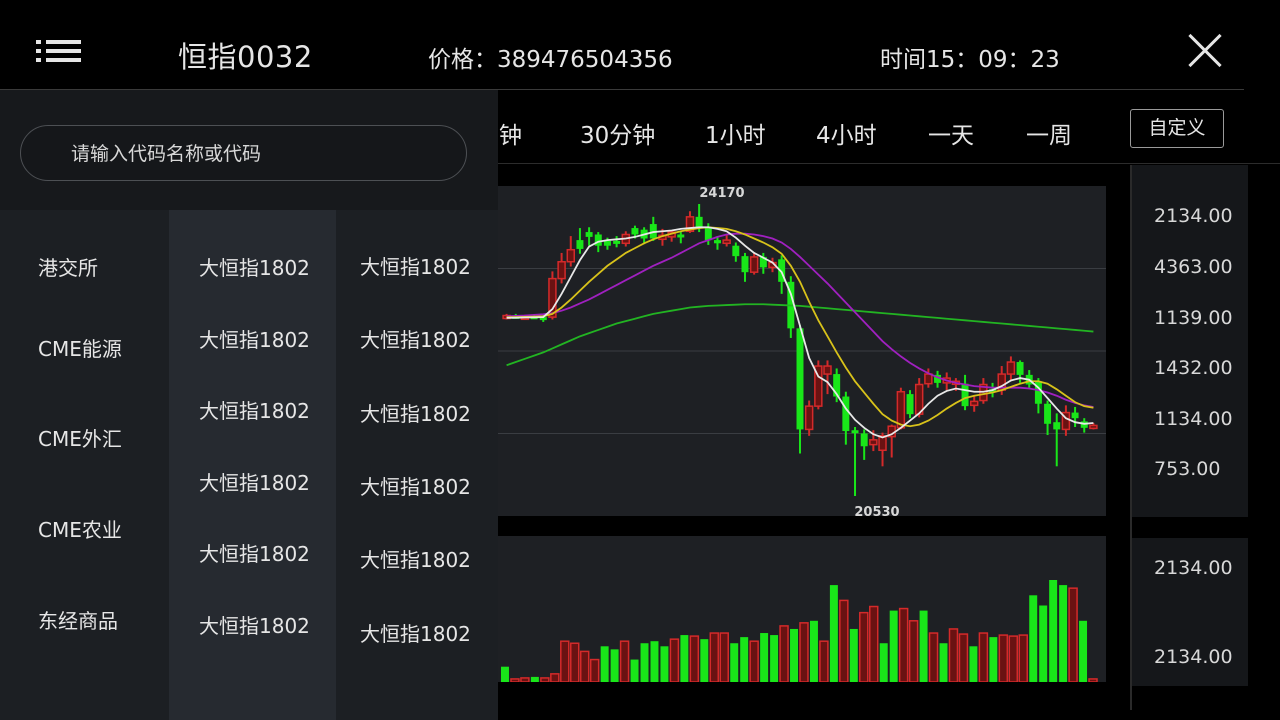 The height and width of the screenshot is (720, 1280). Describe the element at coordinates (245, 57) in the screenshot. I see `instrument-title: 恒指0032` at that location.